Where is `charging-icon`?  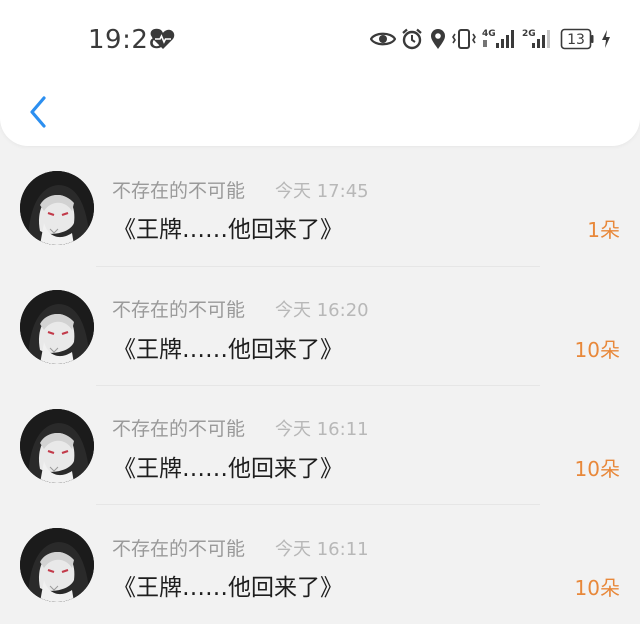 charging-icon is located at coordinates (606, 39).